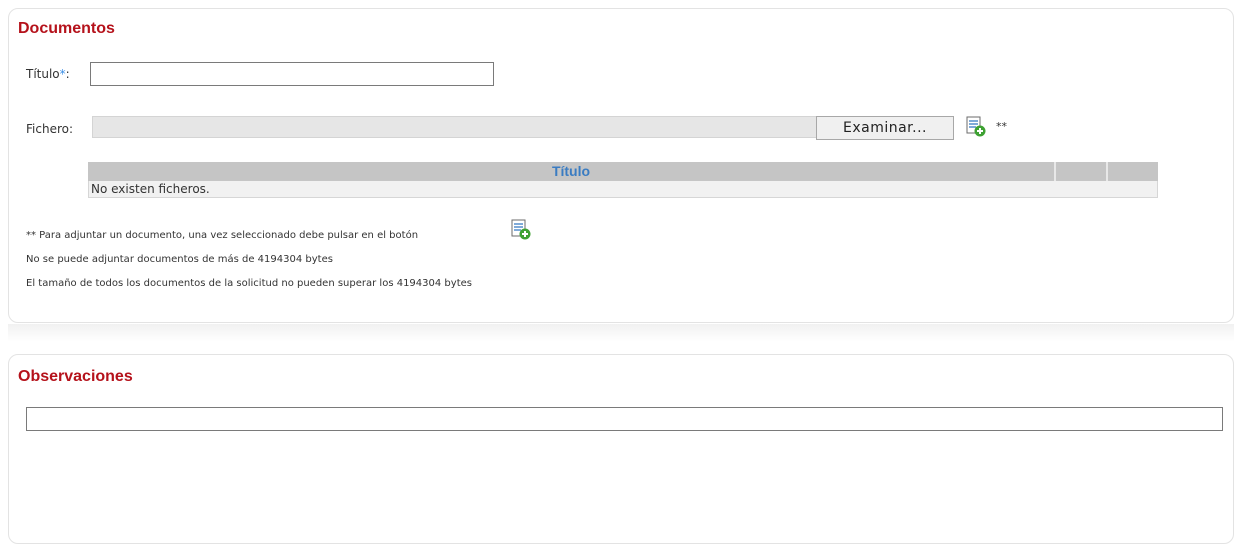 The image size is (1234, 544). I want to click on fichero-label: Fichero:, so click(50, 129).